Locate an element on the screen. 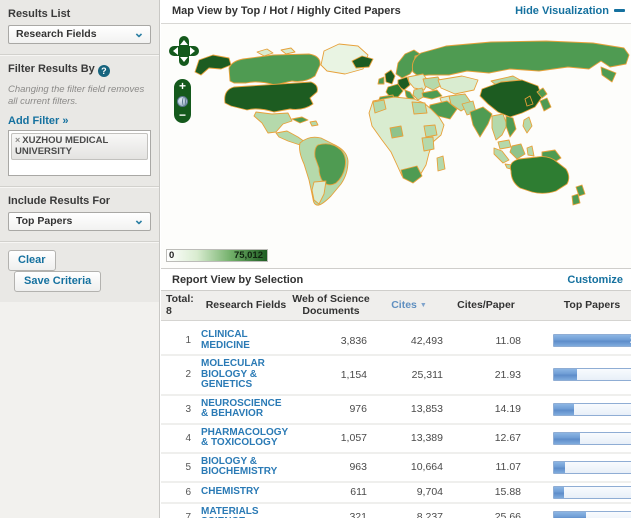 This screenshot has width=631, height=518. cites-cell: 13,853 is located at coordinates (426, 409).